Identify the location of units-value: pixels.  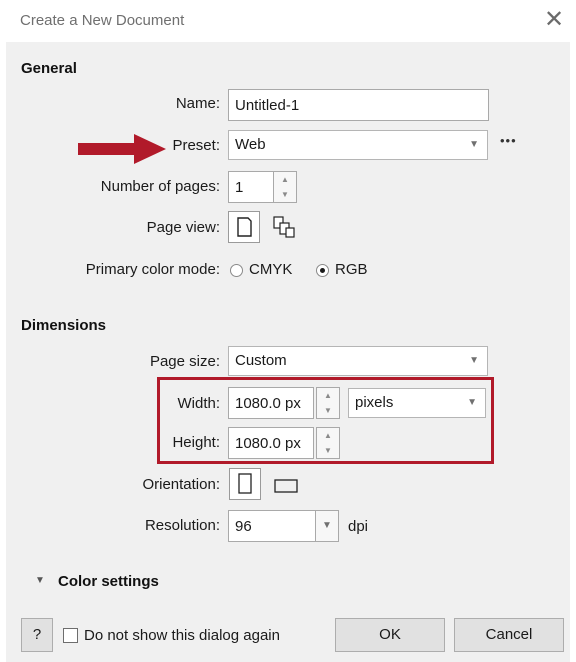
(374, 402).